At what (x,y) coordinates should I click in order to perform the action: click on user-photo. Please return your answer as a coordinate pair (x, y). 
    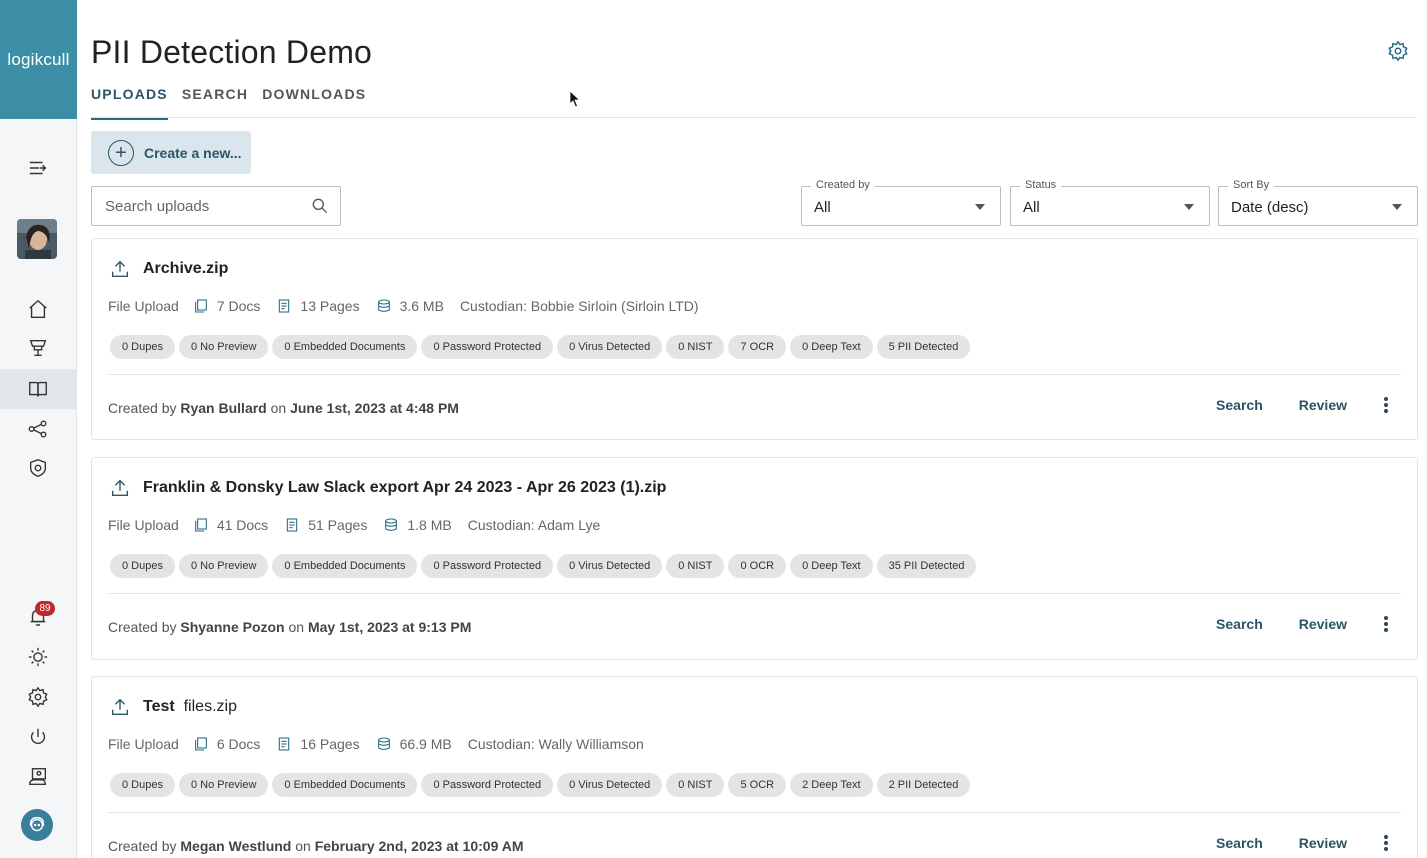
    Looking at the image, I should click on (37, 239).